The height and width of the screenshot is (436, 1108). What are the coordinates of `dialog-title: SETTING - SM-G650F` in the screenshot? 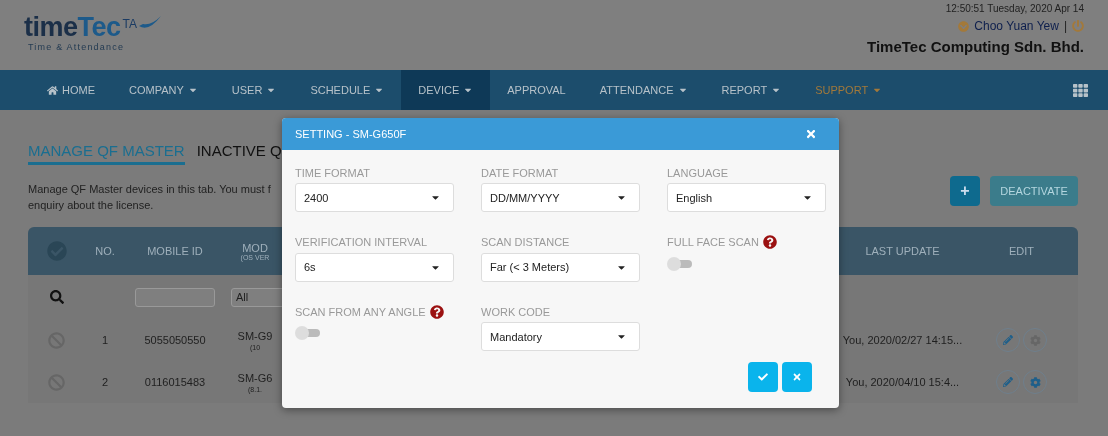 It's located at (351, 134).